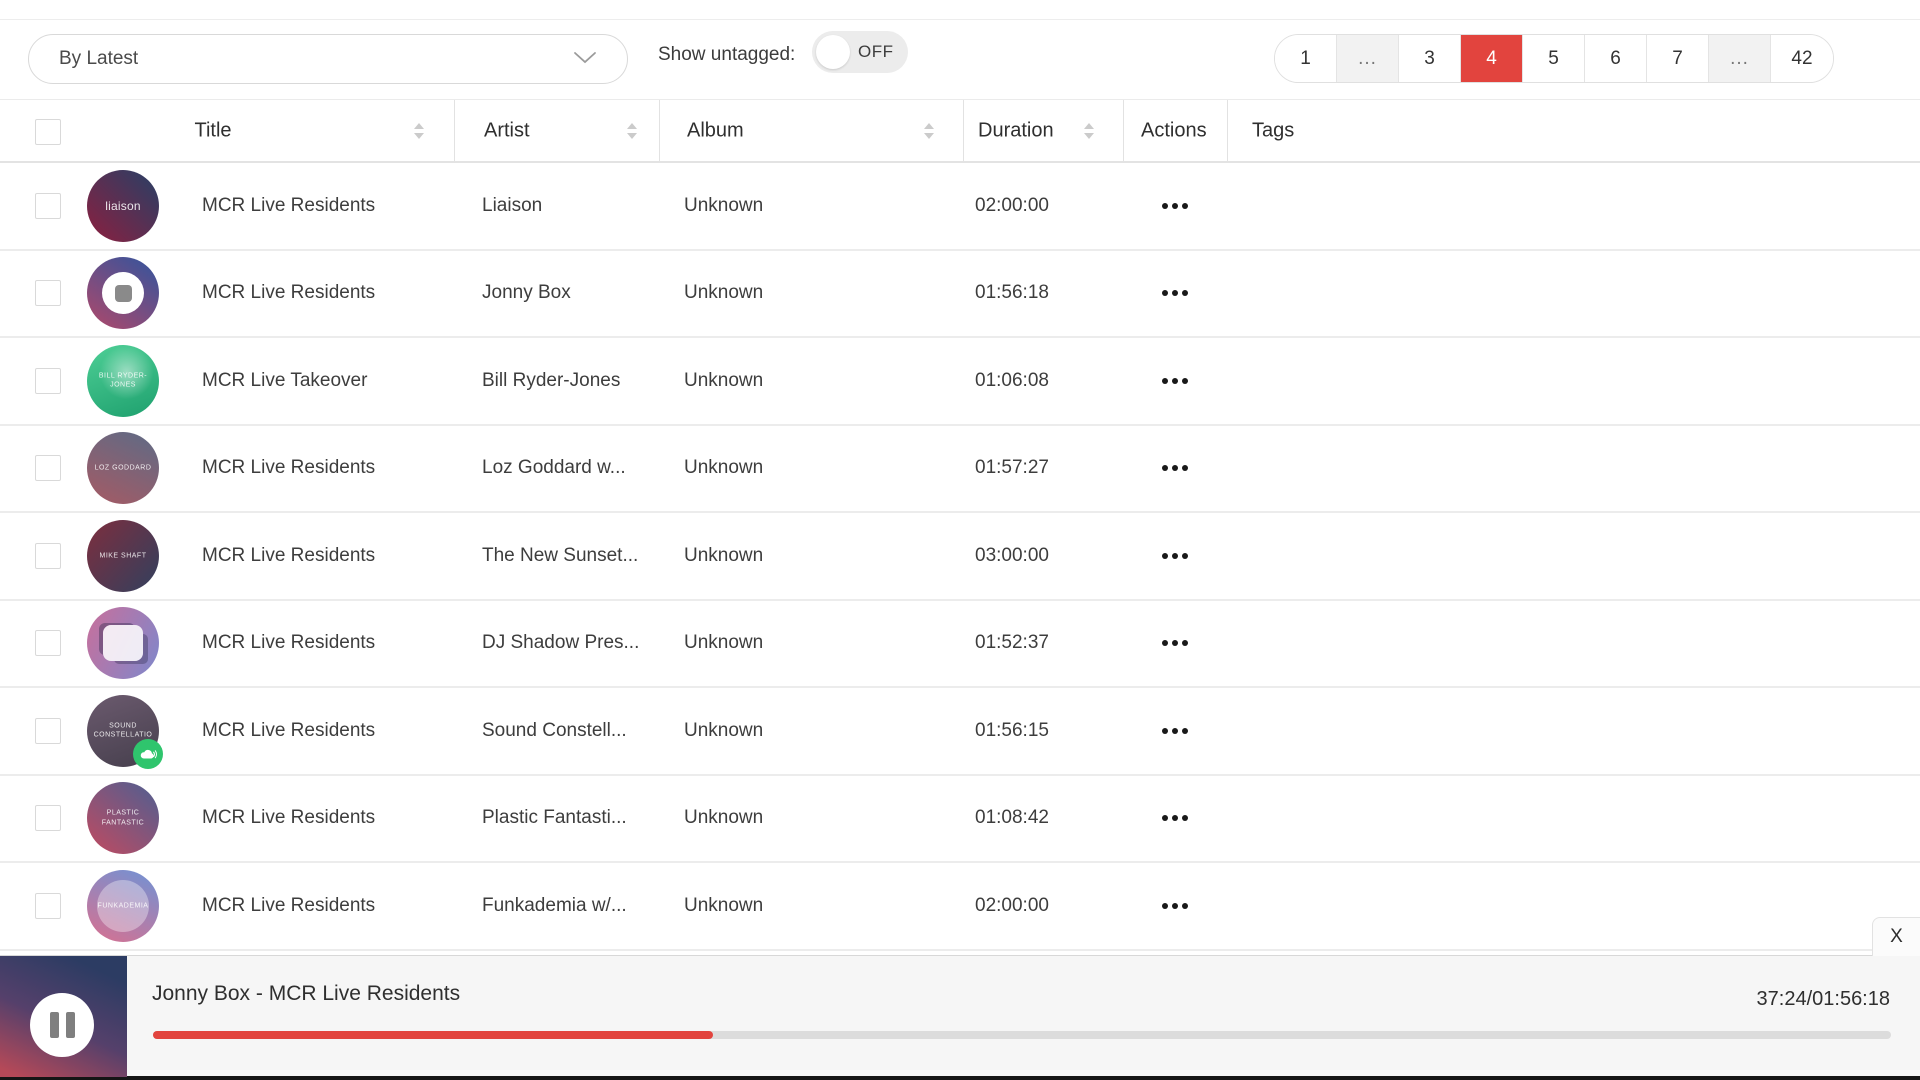 The width and height of the screenshot is (1920, 1080). I want to click on artwork-label: BILL RYDER-JONES, so click(123, 380).